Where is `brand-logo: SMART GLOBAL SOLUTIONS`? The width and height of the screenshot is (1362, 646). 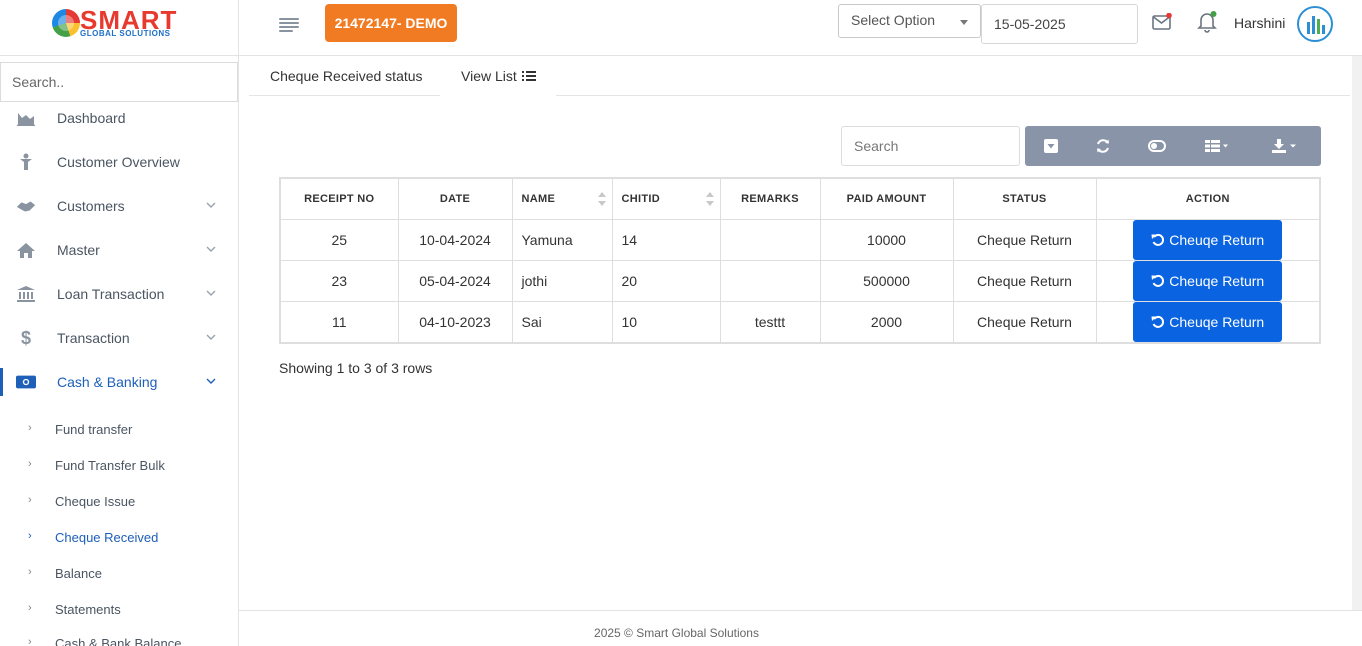
brand-logo: SMART GLOBAL SOLUTIONS is located at coordinates (119, 28).